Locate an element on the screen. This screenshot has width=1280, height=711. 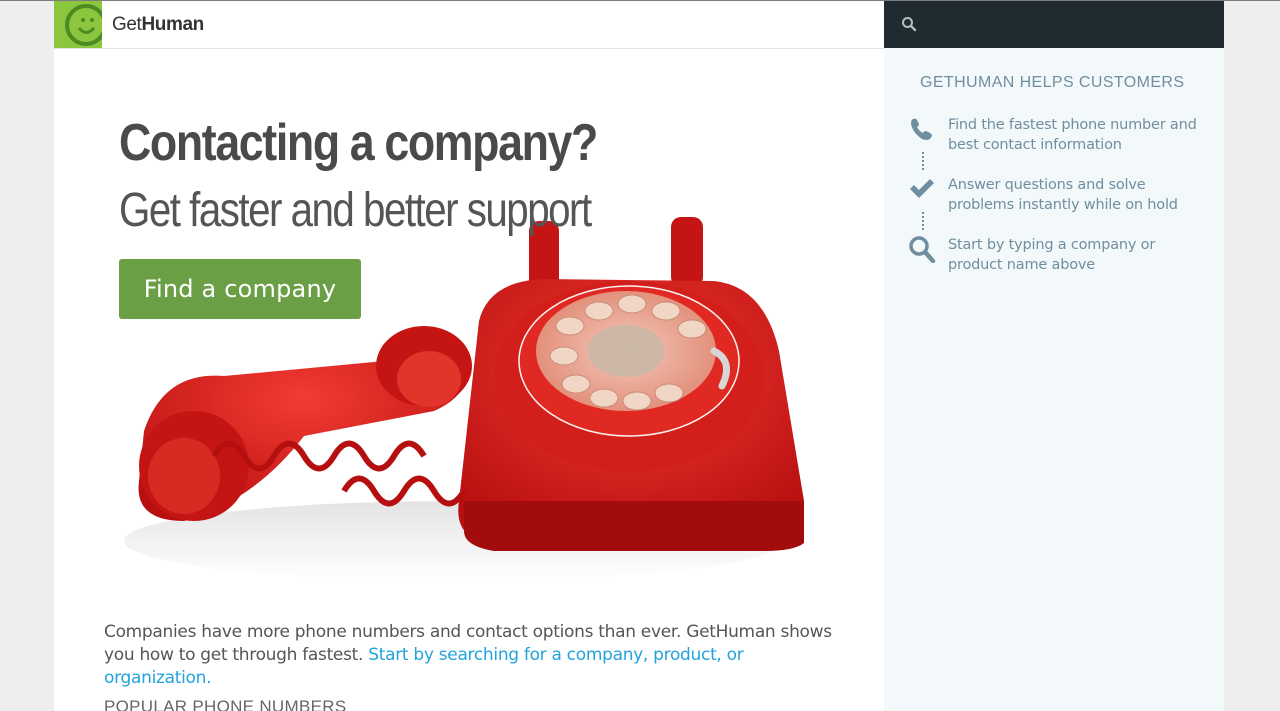
header-divider is located at coordinates (469, 48).